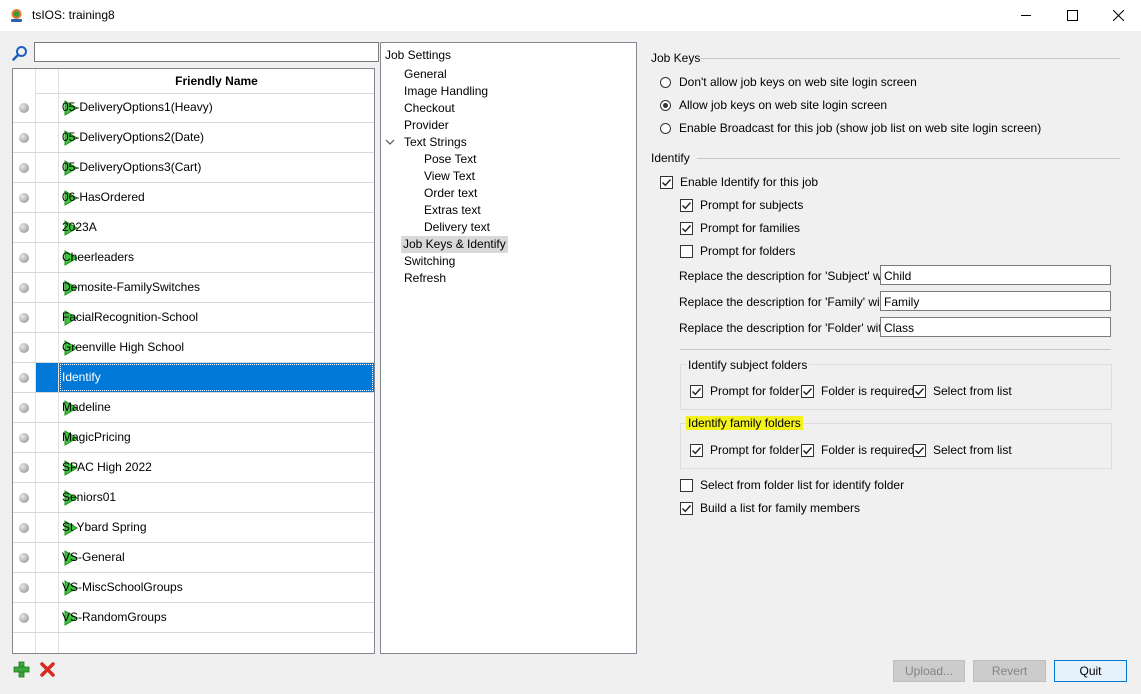 The height and width of the screenshot is (694, 1141). What do you see at coordinates (193, 258) in the screenshot?
I see `table-row: Cheerleaders` at bounding box center [193, 258].